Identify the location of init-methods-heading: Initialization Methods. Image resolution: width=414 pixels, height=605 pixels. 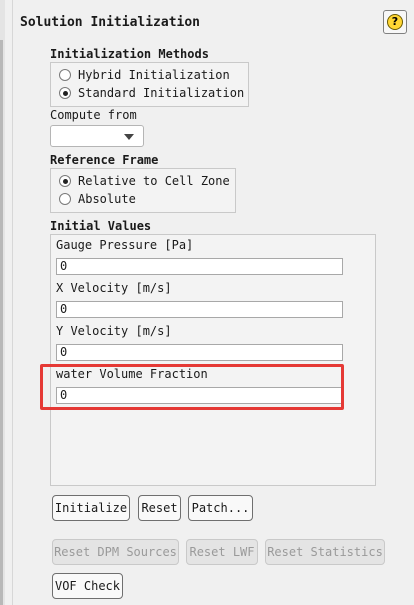
(129, 54).